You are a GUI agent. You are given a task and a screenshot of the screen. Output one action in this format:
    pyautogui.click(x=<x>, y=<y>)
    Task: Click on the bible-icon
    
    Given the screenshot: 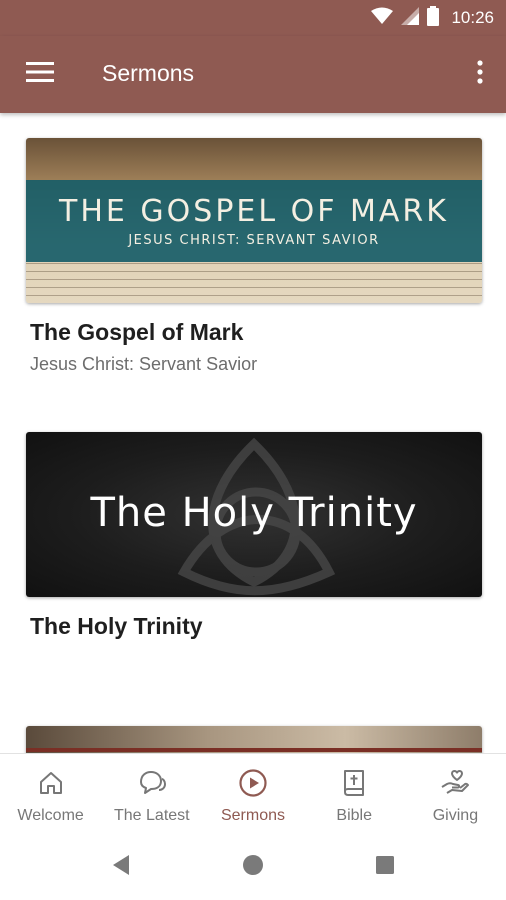 What is the action you would take?
    pyautogui.click(x=354, y=783)
    